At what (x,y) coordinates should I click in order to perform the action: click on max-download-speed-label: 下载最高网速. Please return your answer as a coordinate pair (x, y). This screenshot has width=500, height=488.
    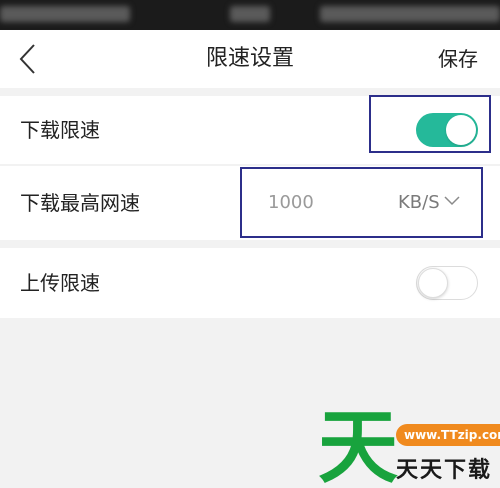
    Looking at the image, I should click on (80, 203).